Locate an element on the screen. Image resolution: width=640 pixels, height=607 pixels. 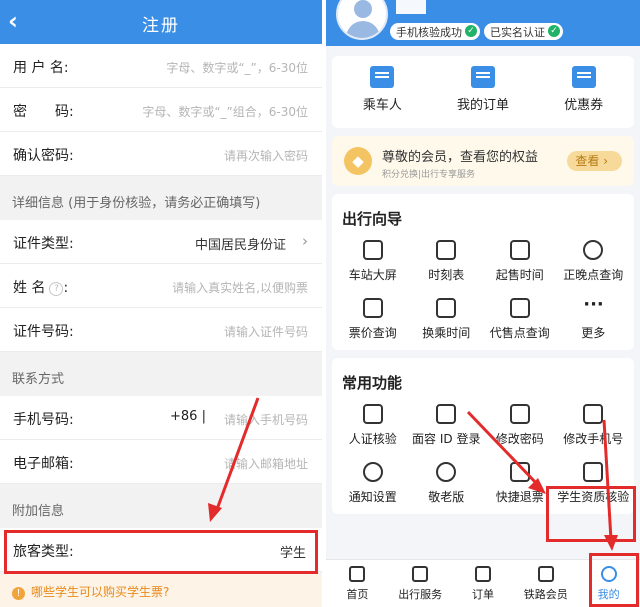
fare-query-item: 票价查询 is located at coordinates (373, 321).